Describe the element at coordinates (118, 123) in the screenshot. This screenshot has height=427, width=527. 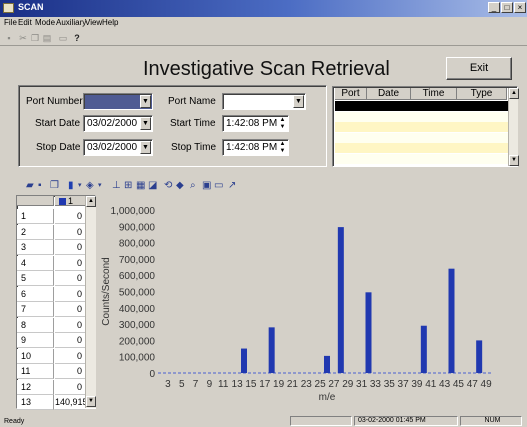
I see `start-date-picker: 03/02/2000 ▼` at that location.